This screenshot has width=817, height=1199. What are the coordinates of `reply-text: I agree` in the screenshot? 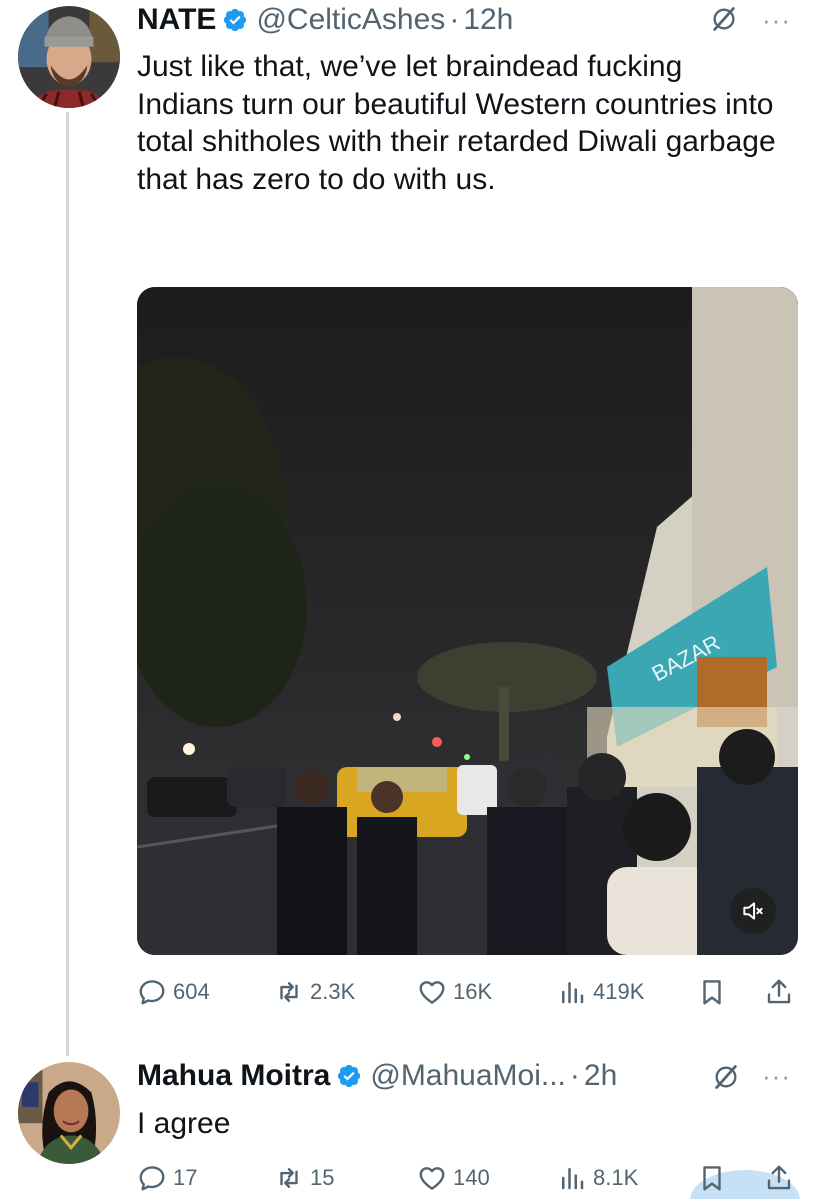 It's located at (184, 1123).